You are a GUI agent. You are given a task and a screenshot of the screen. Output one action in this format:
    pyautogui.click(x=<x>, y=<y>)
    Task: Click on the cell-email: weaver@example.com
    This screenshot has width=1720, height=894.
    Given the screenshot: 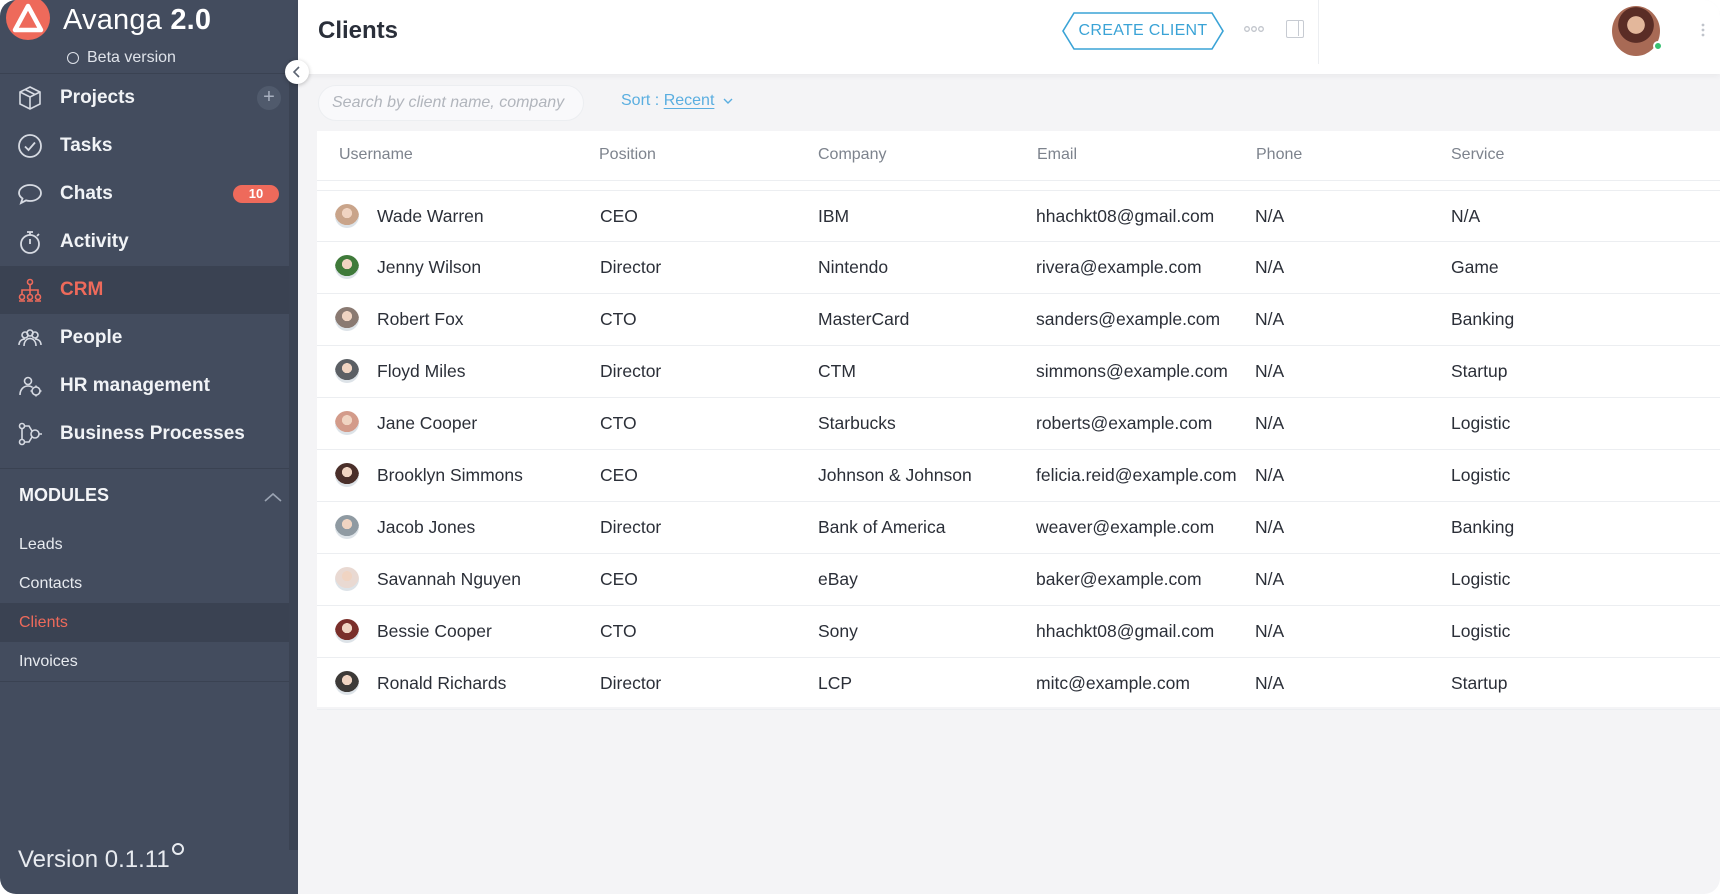 What is the action you would take?
    pyautogui.click(x=1125, y=527)
    